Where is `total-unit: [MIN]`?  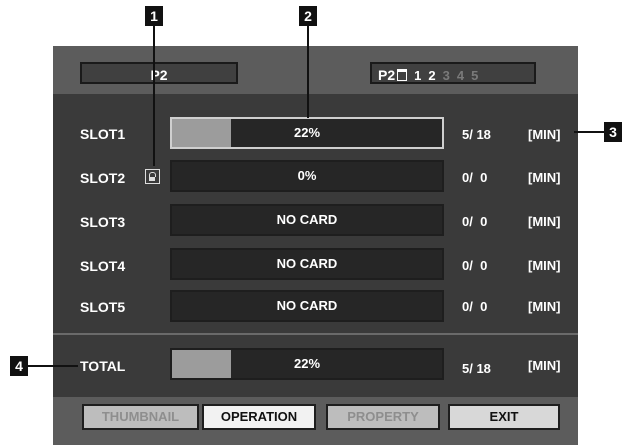
total-unit: [MIN] is located at coordinates (544, 365).